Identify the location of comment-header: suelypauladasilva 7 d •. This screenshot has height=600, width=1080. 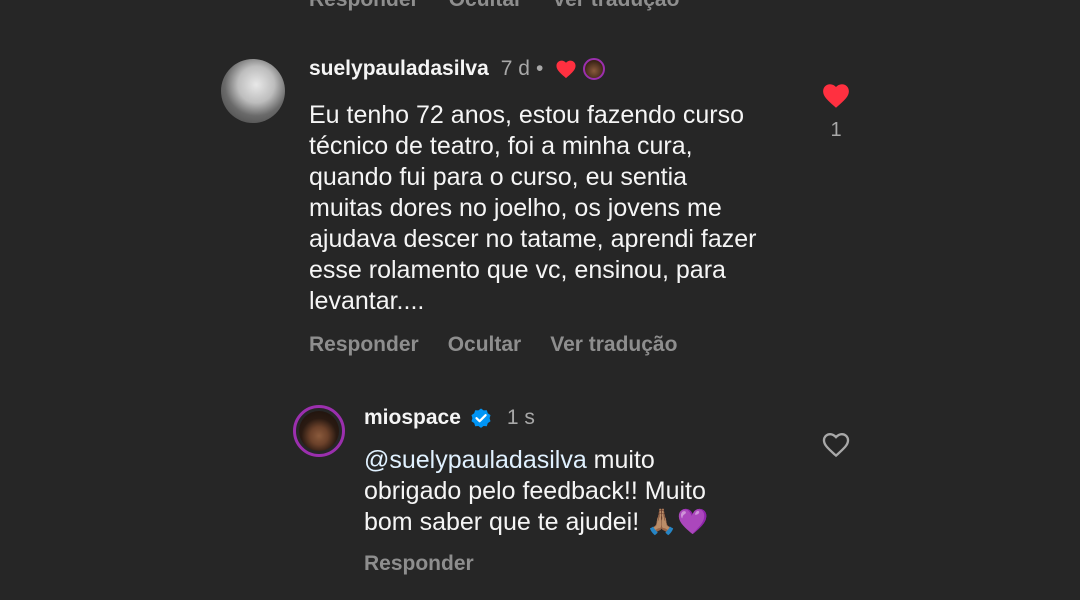
(457, 69).